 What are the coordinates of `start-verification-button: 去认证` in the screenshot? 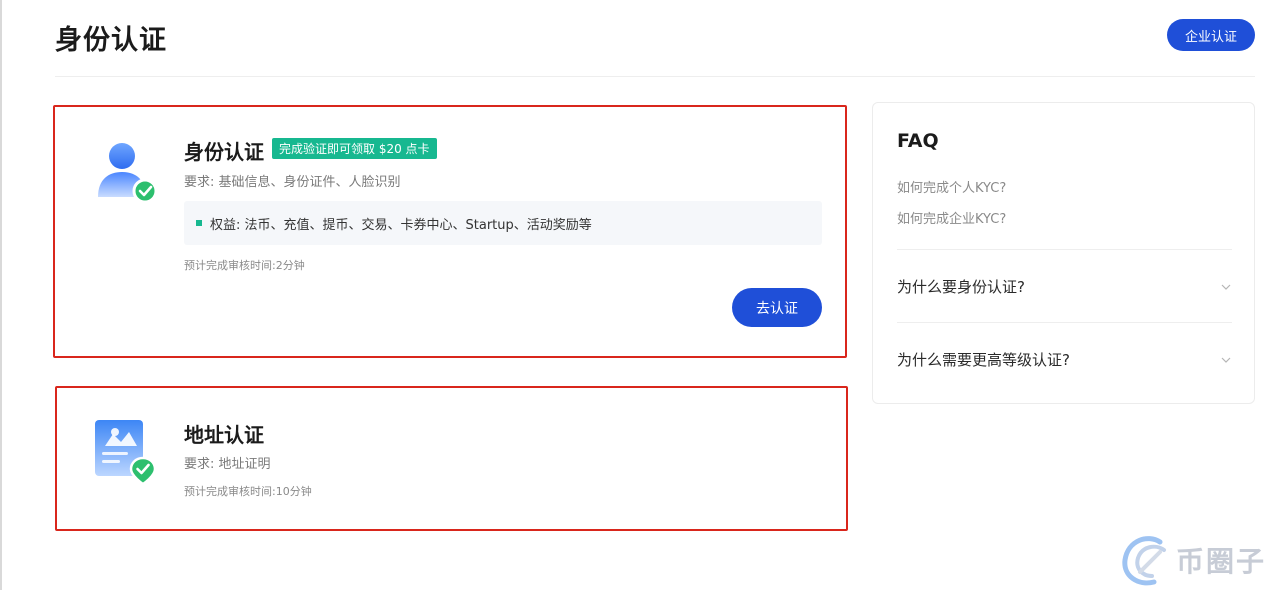 It's located at (777, 307).